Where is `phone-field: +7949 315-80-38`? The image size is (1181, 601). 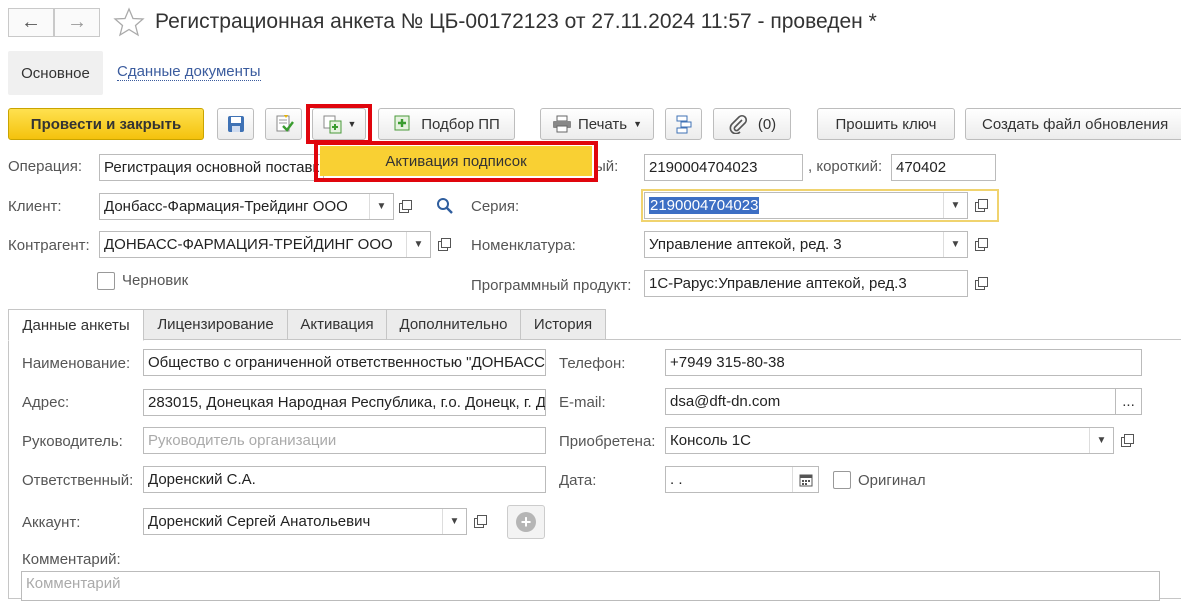
phone-field: +7949 315-80-38 is located at coordinates (903, 362).